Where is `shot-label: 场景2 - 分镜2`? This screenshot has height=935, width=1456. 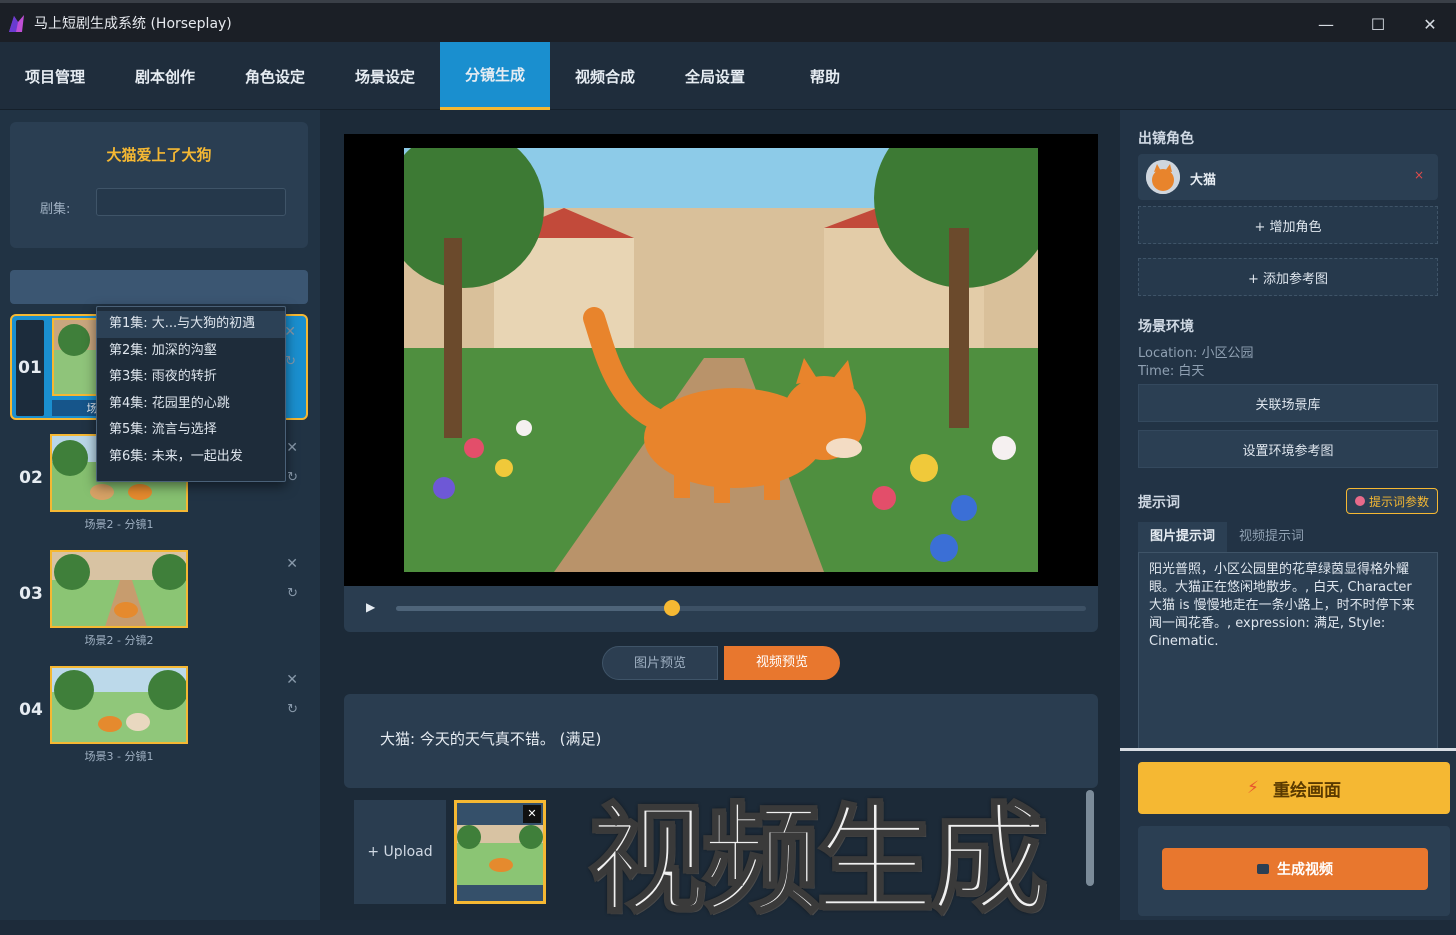
shot-label: 场景2 - 分镜2 is located at coordinates (119, 640).